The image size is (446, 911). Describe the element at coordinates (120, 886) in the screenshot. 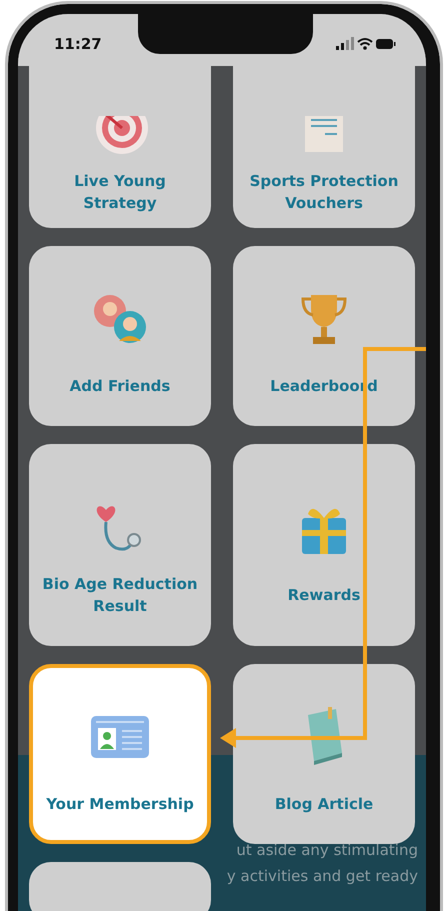

I see `menu-tile` at that location.